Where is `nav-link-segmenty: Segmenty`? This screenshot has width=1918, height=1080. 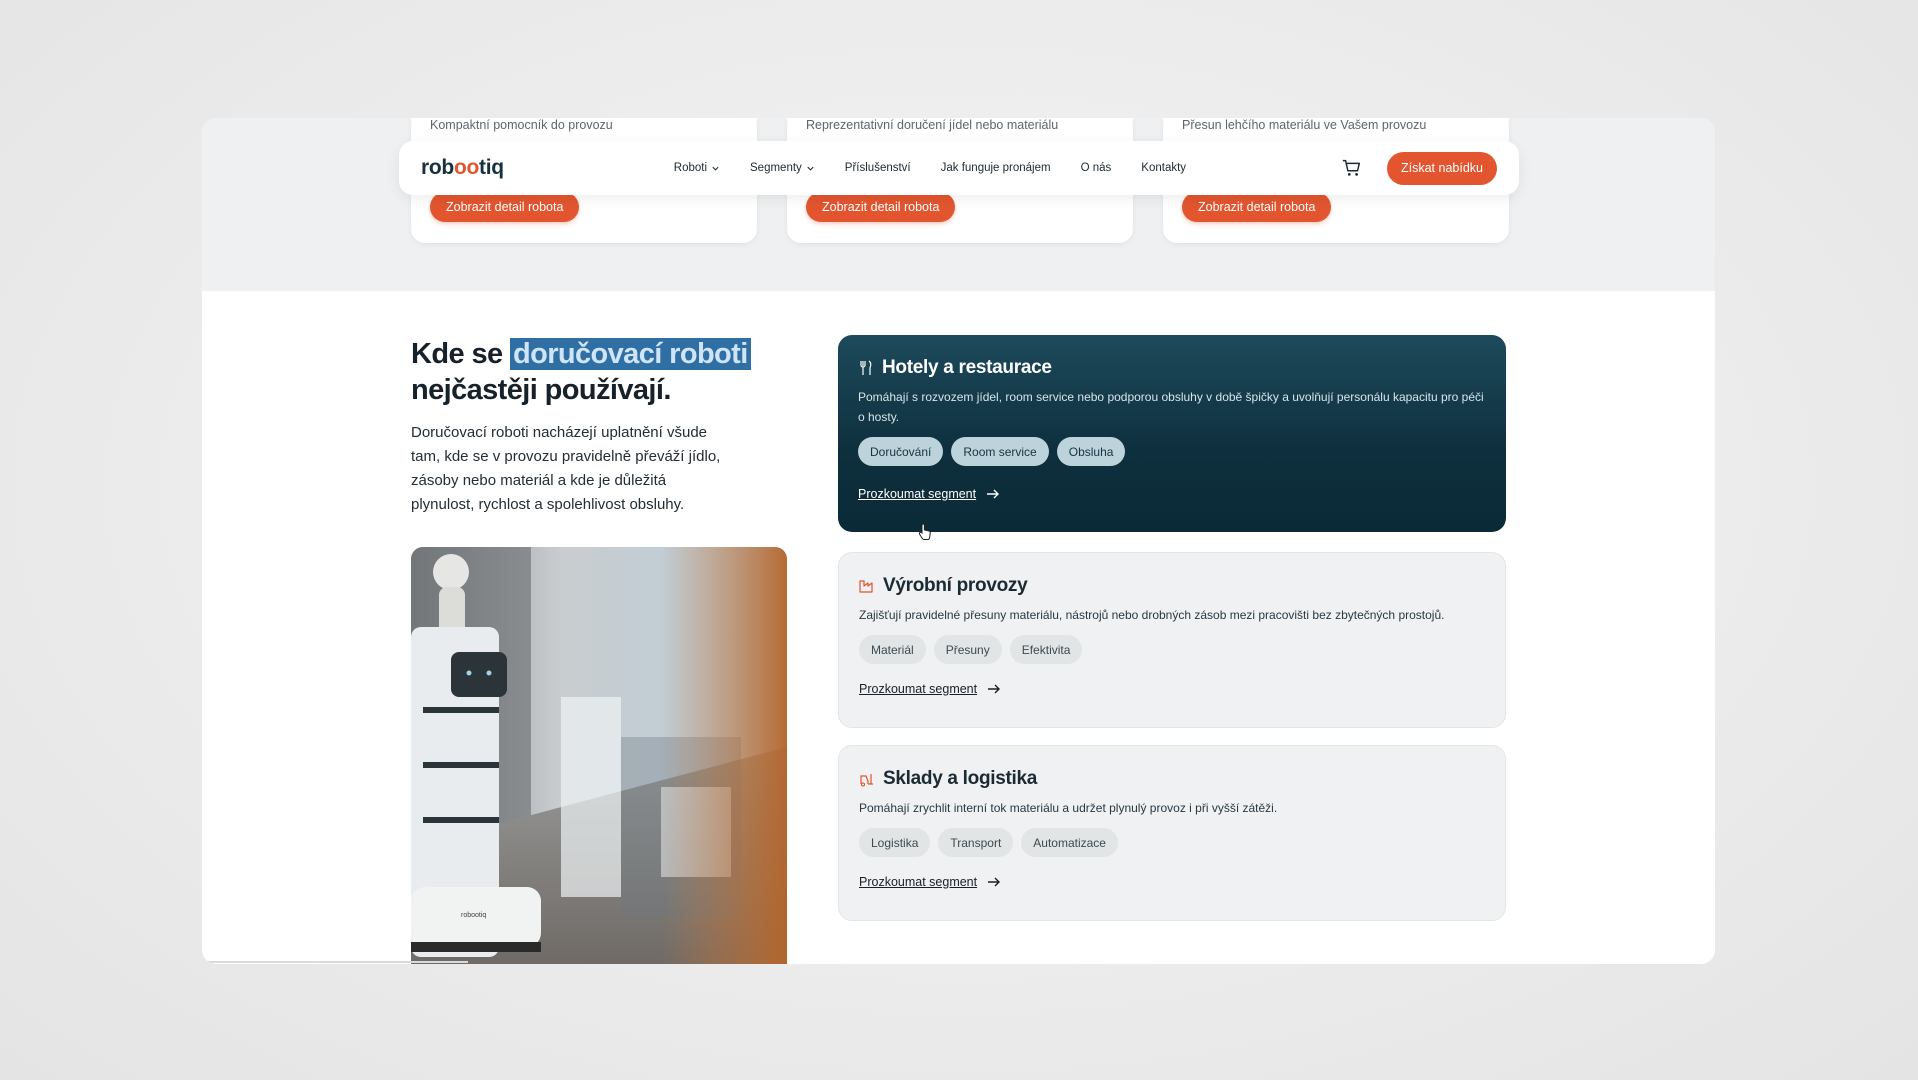
nav-link-segmenty: Segmenty is located at coordinates (782, 168).